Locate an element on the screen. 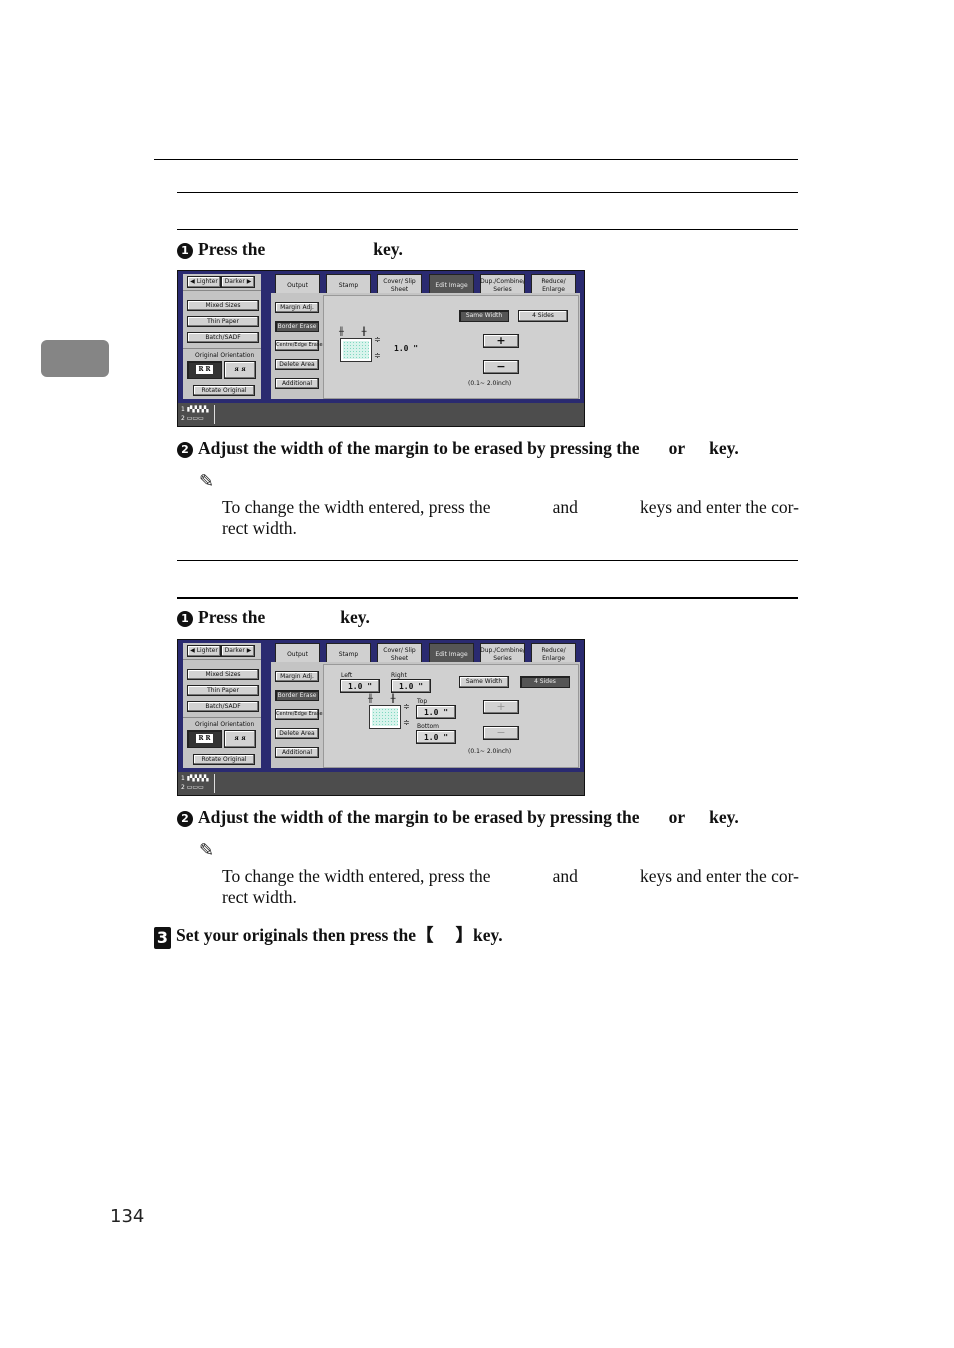  step-number-icon: 3 is located at coordinates (162, 938).